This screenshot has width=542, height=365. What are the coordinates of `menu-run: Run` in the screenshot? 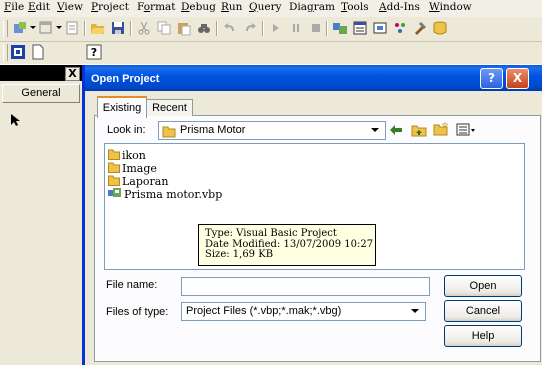 It's located at (231, 7).